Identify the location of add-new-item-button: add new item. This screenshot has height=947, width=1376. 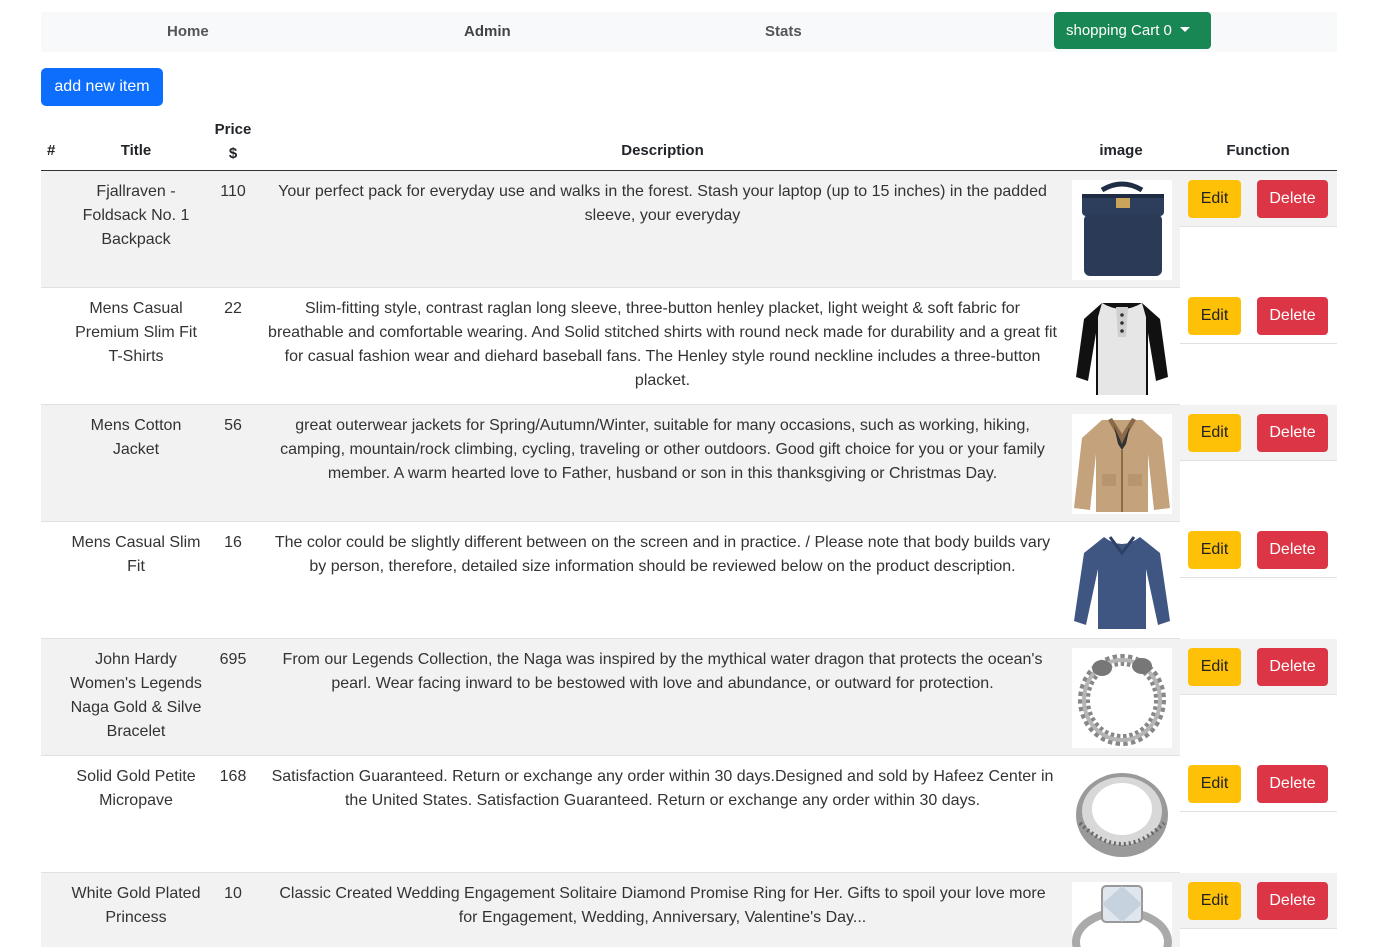
(102, 87).